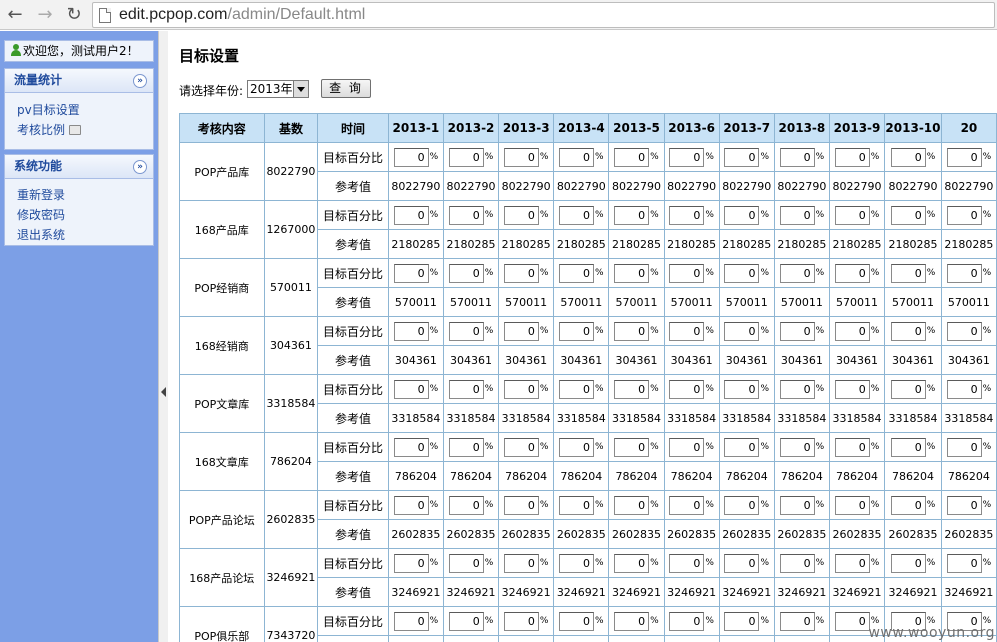 The width and height of the screenshot is (997, 642). Describe the element at coordinates (346, 88) in the screenshot. I see `query-button: 查 询` at that location.